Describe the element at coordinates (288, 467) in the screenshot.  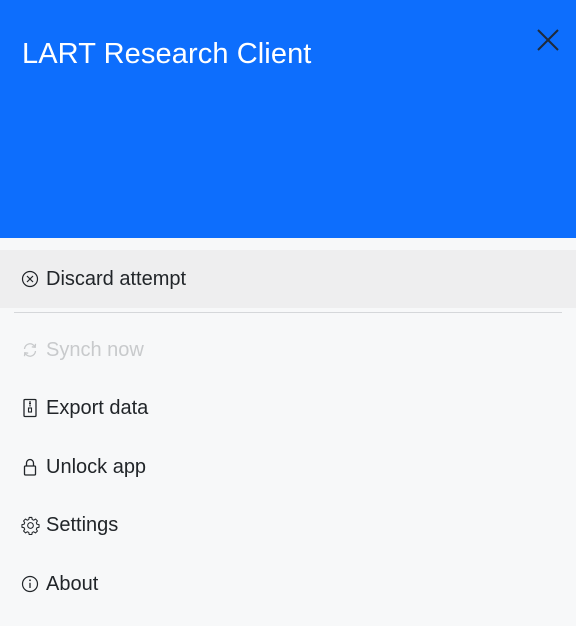
I see `menu-item-unlock-app: Unlock app` at that location.